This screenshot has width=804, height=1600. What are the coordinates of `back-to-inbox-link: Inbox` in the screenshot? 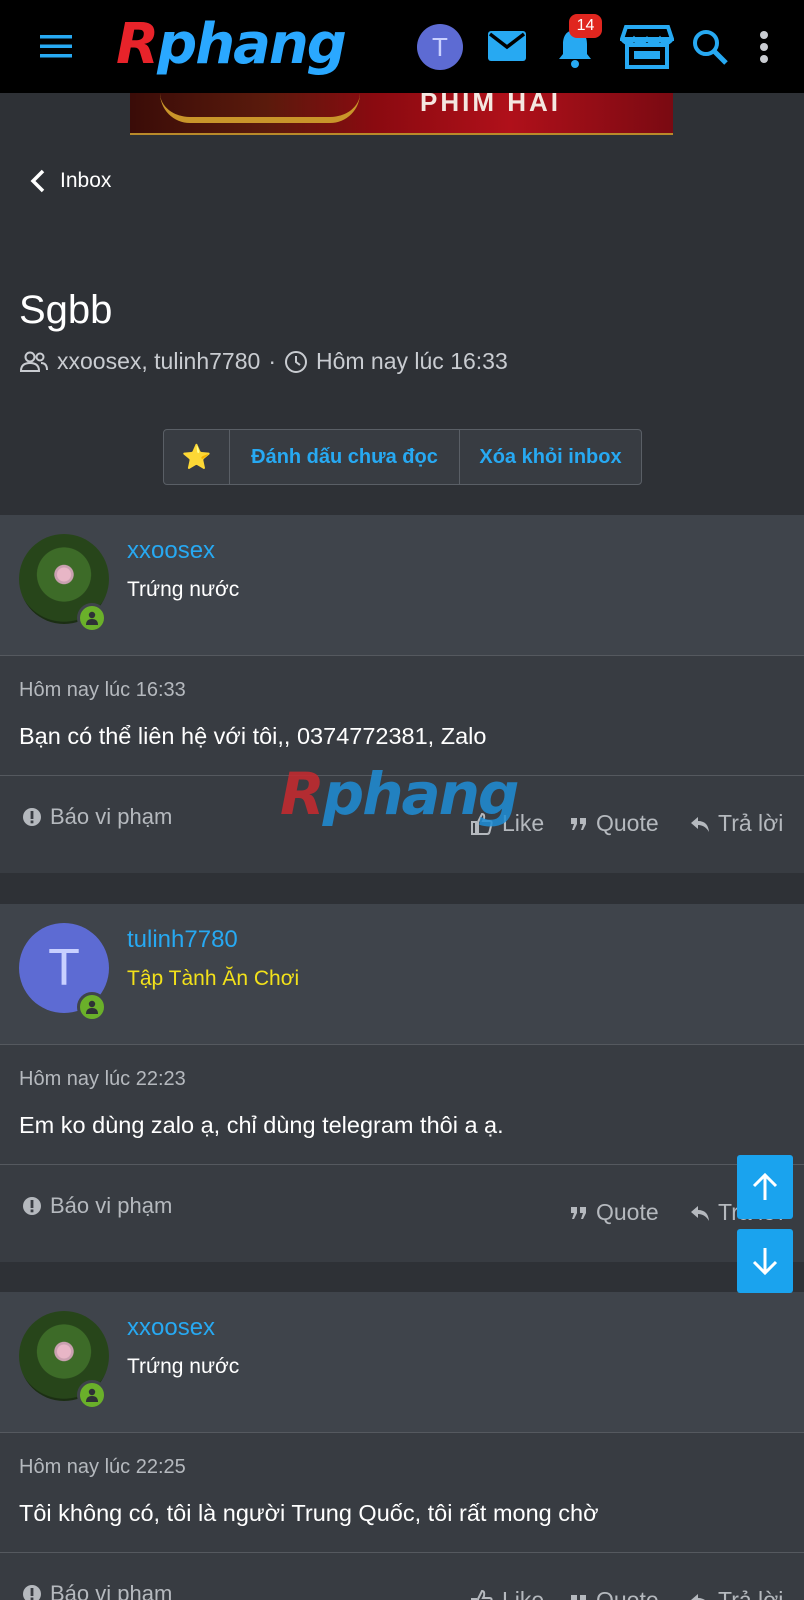 It's located at (70, 181).